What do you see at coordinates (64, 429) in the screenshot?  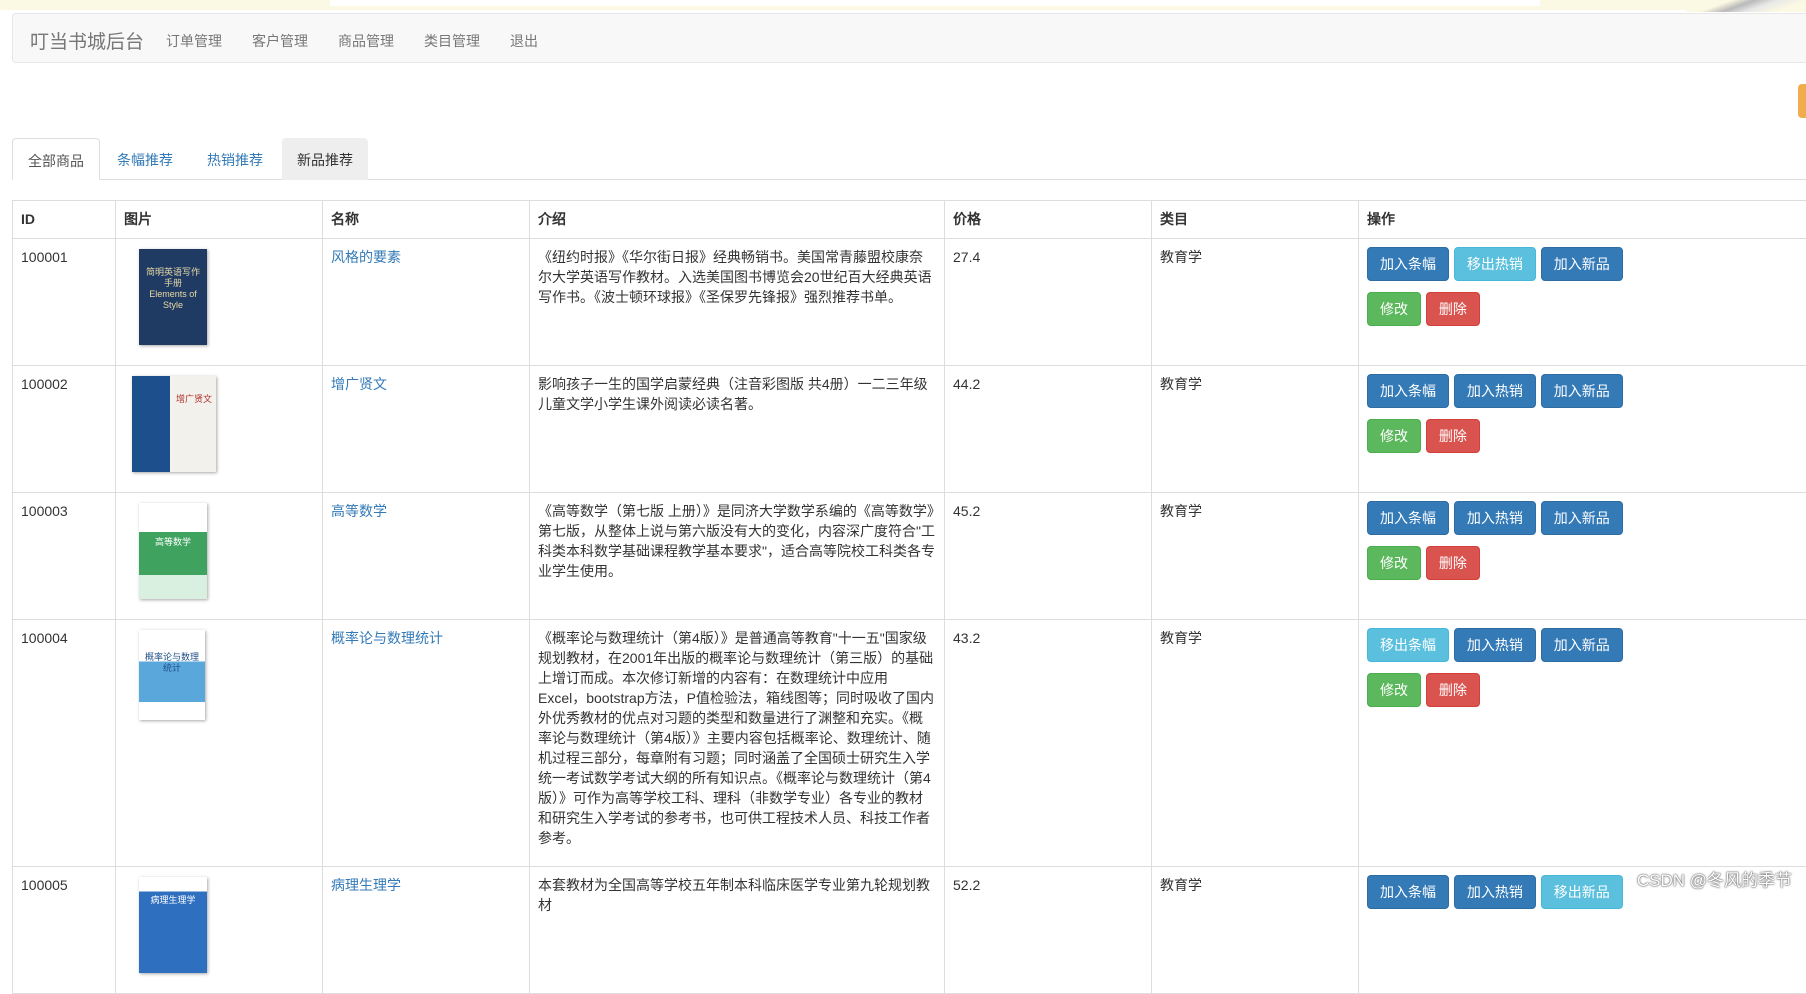 I see `cell-id: 100002` at bounding box center [64, 429].